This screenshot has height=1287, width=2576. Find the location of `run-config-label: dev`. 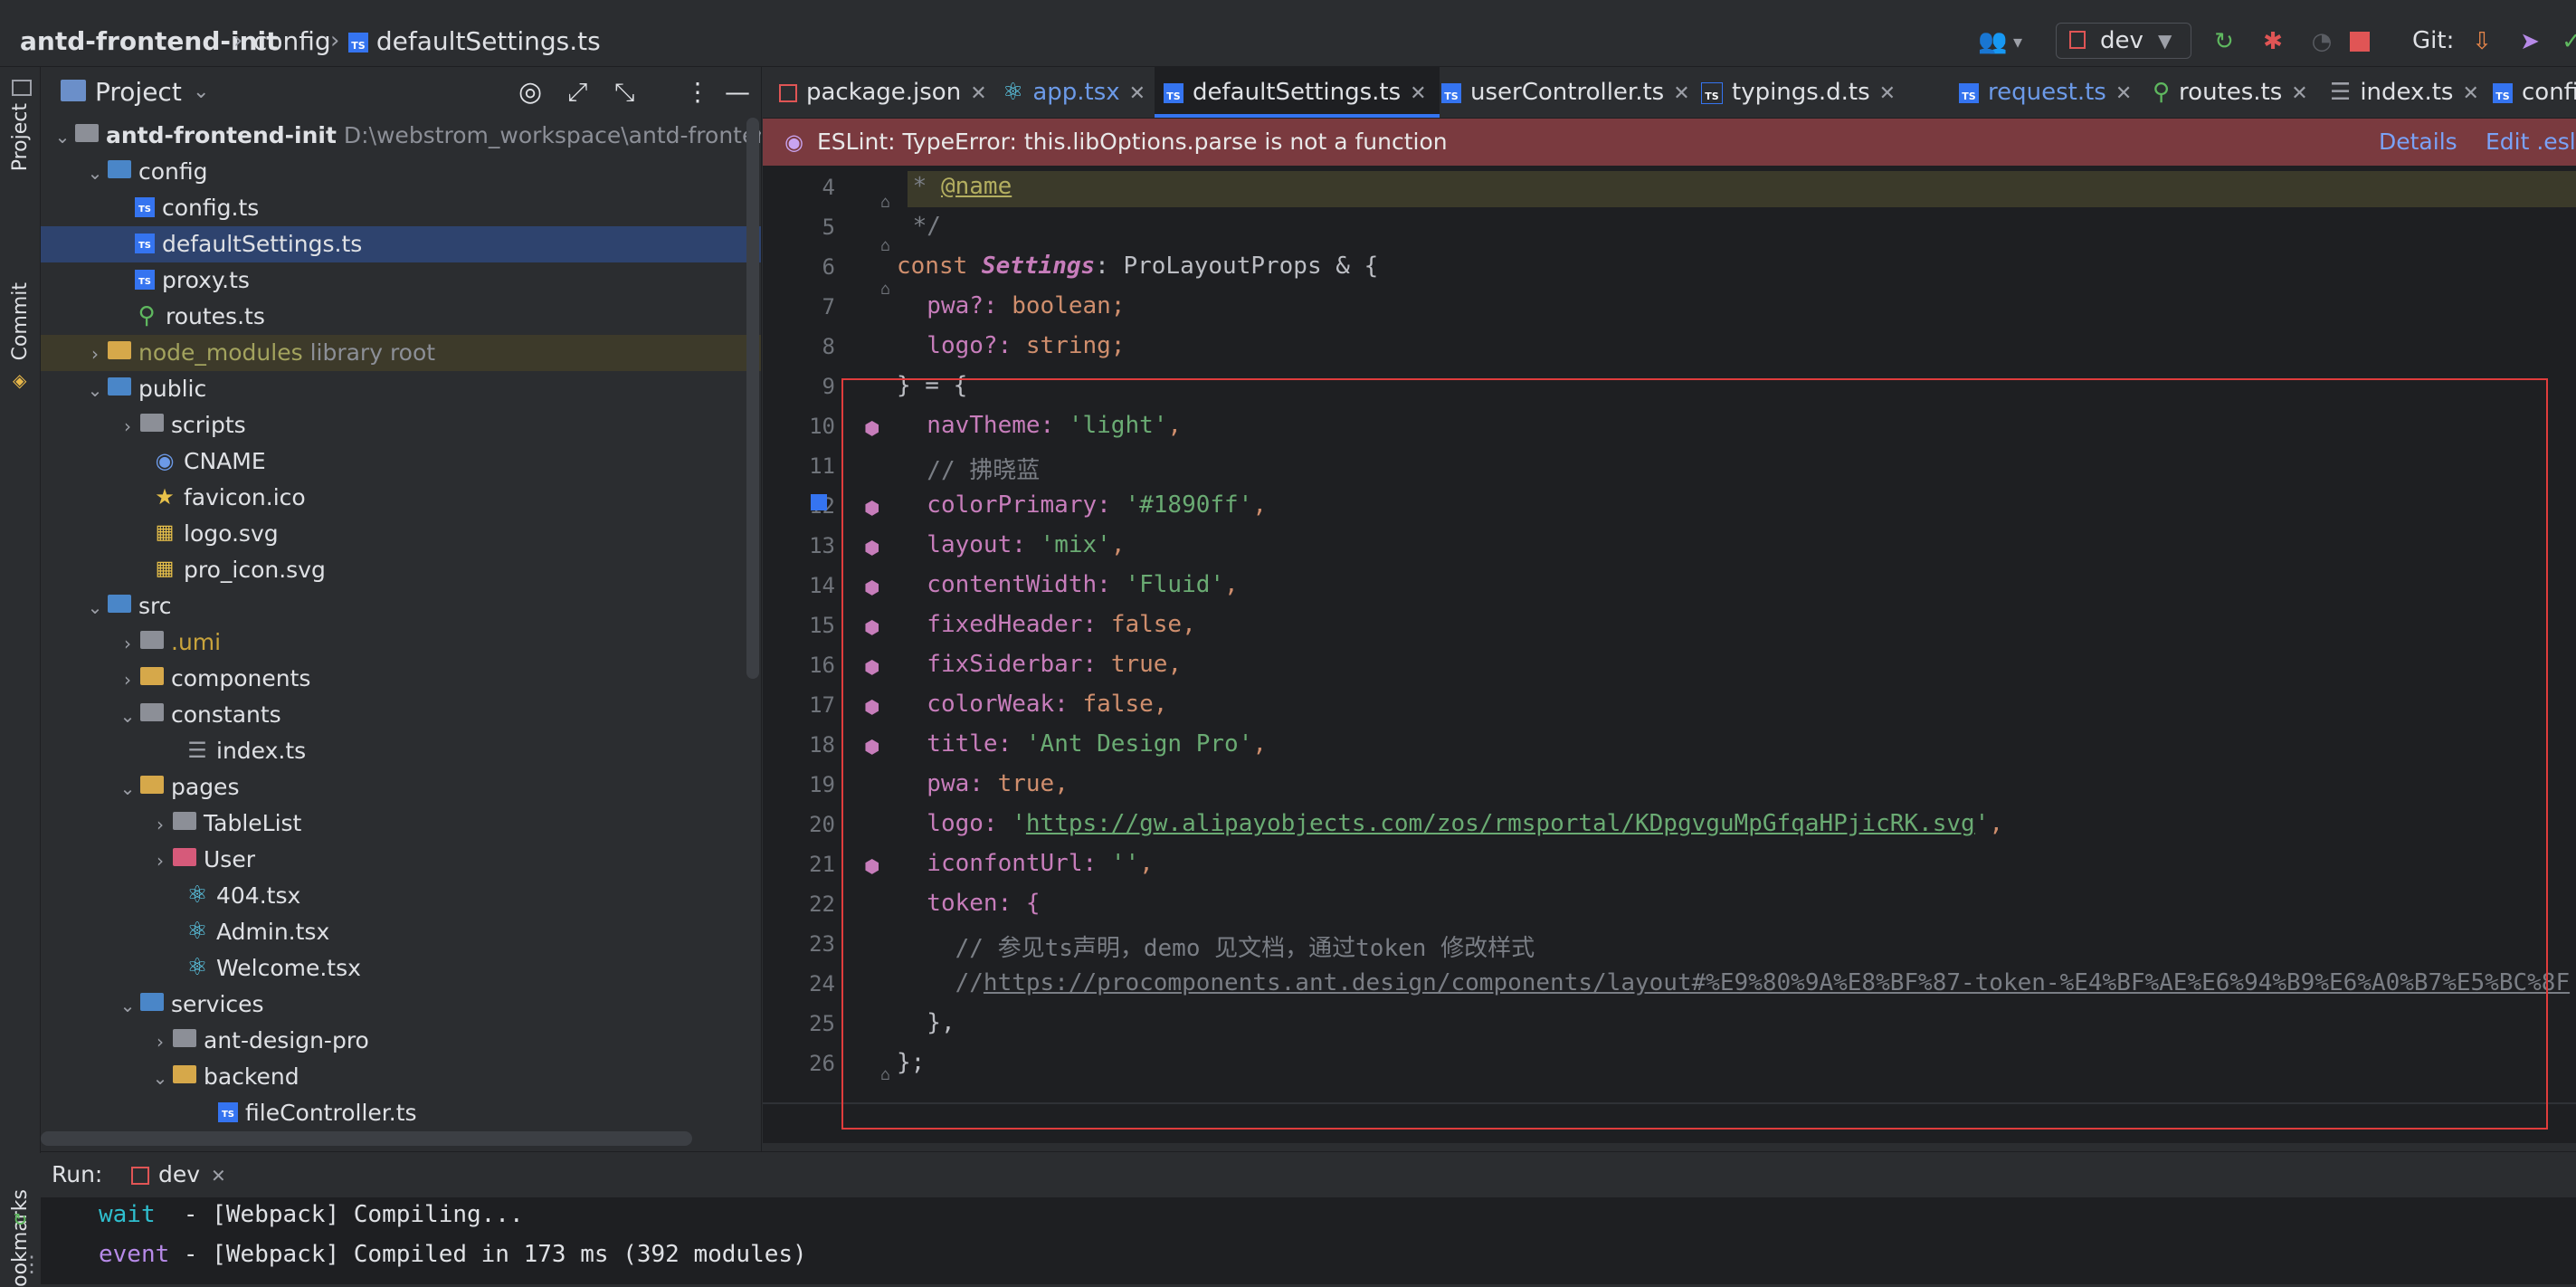

run-config-label: dev is located at coordinates (2121, 40).